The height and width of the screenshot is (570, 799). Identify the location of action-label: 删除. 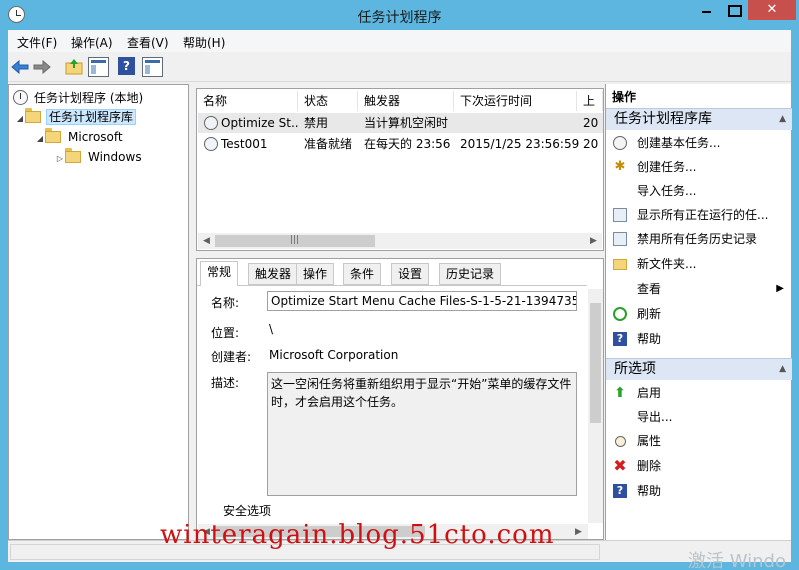
(649, 466).